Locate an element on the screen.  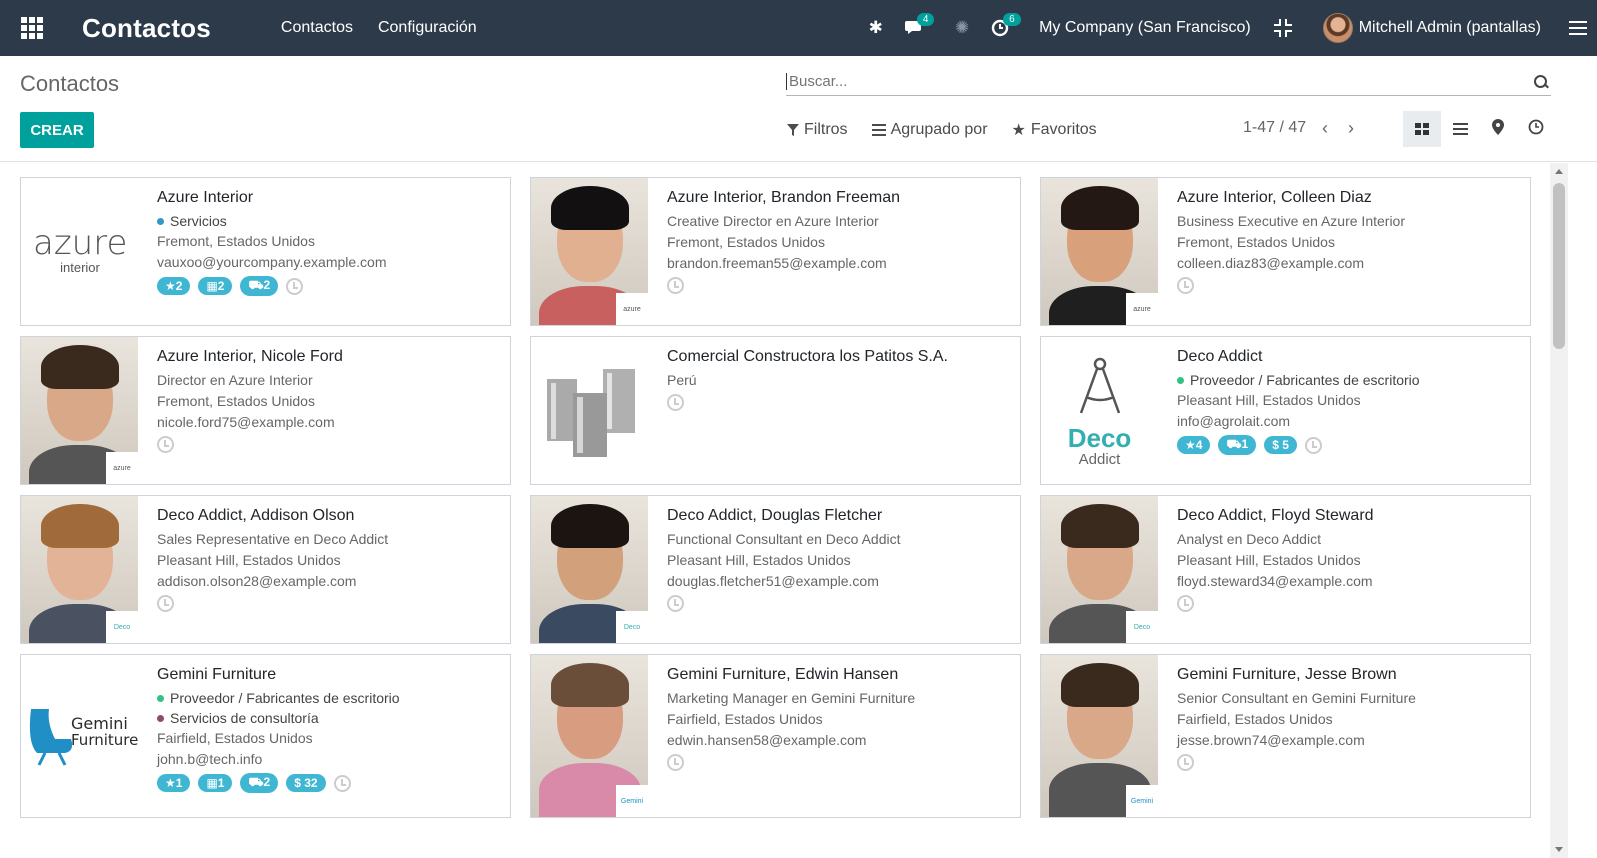
kanban-view-button is located at coordinates (1422, 129).